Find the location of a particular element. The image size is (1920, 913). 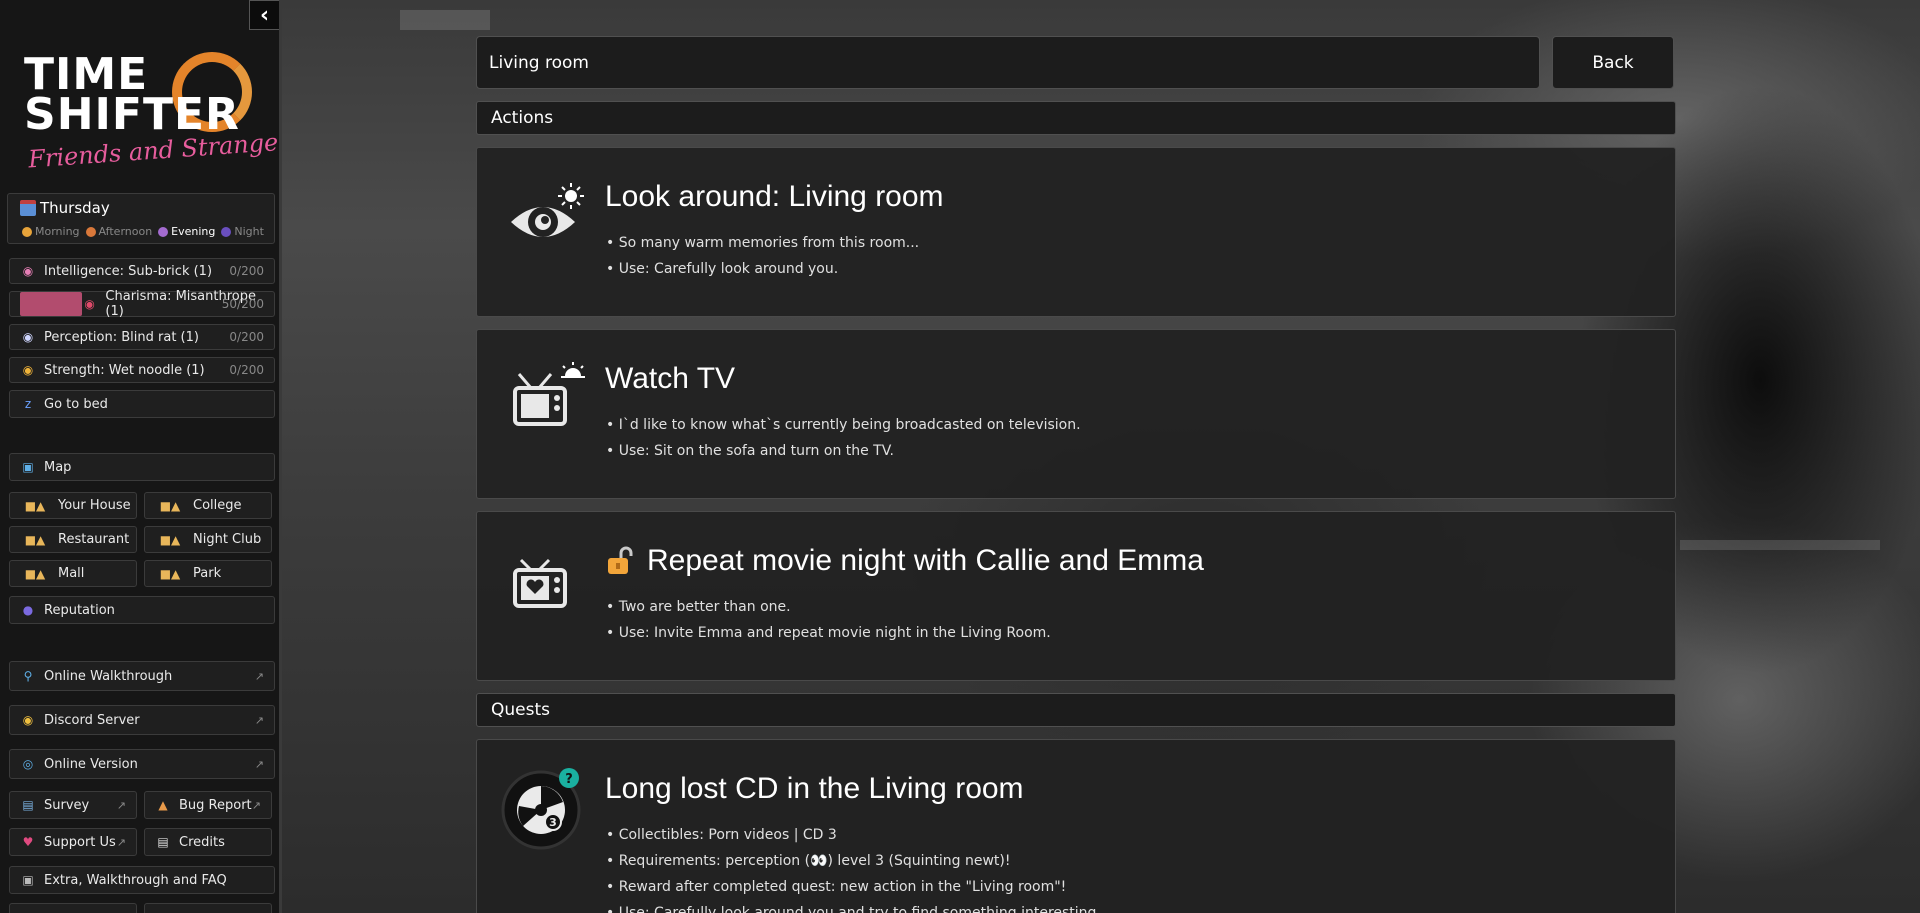

credits-button: ▤ Credits is located at coordinates (208, 842).